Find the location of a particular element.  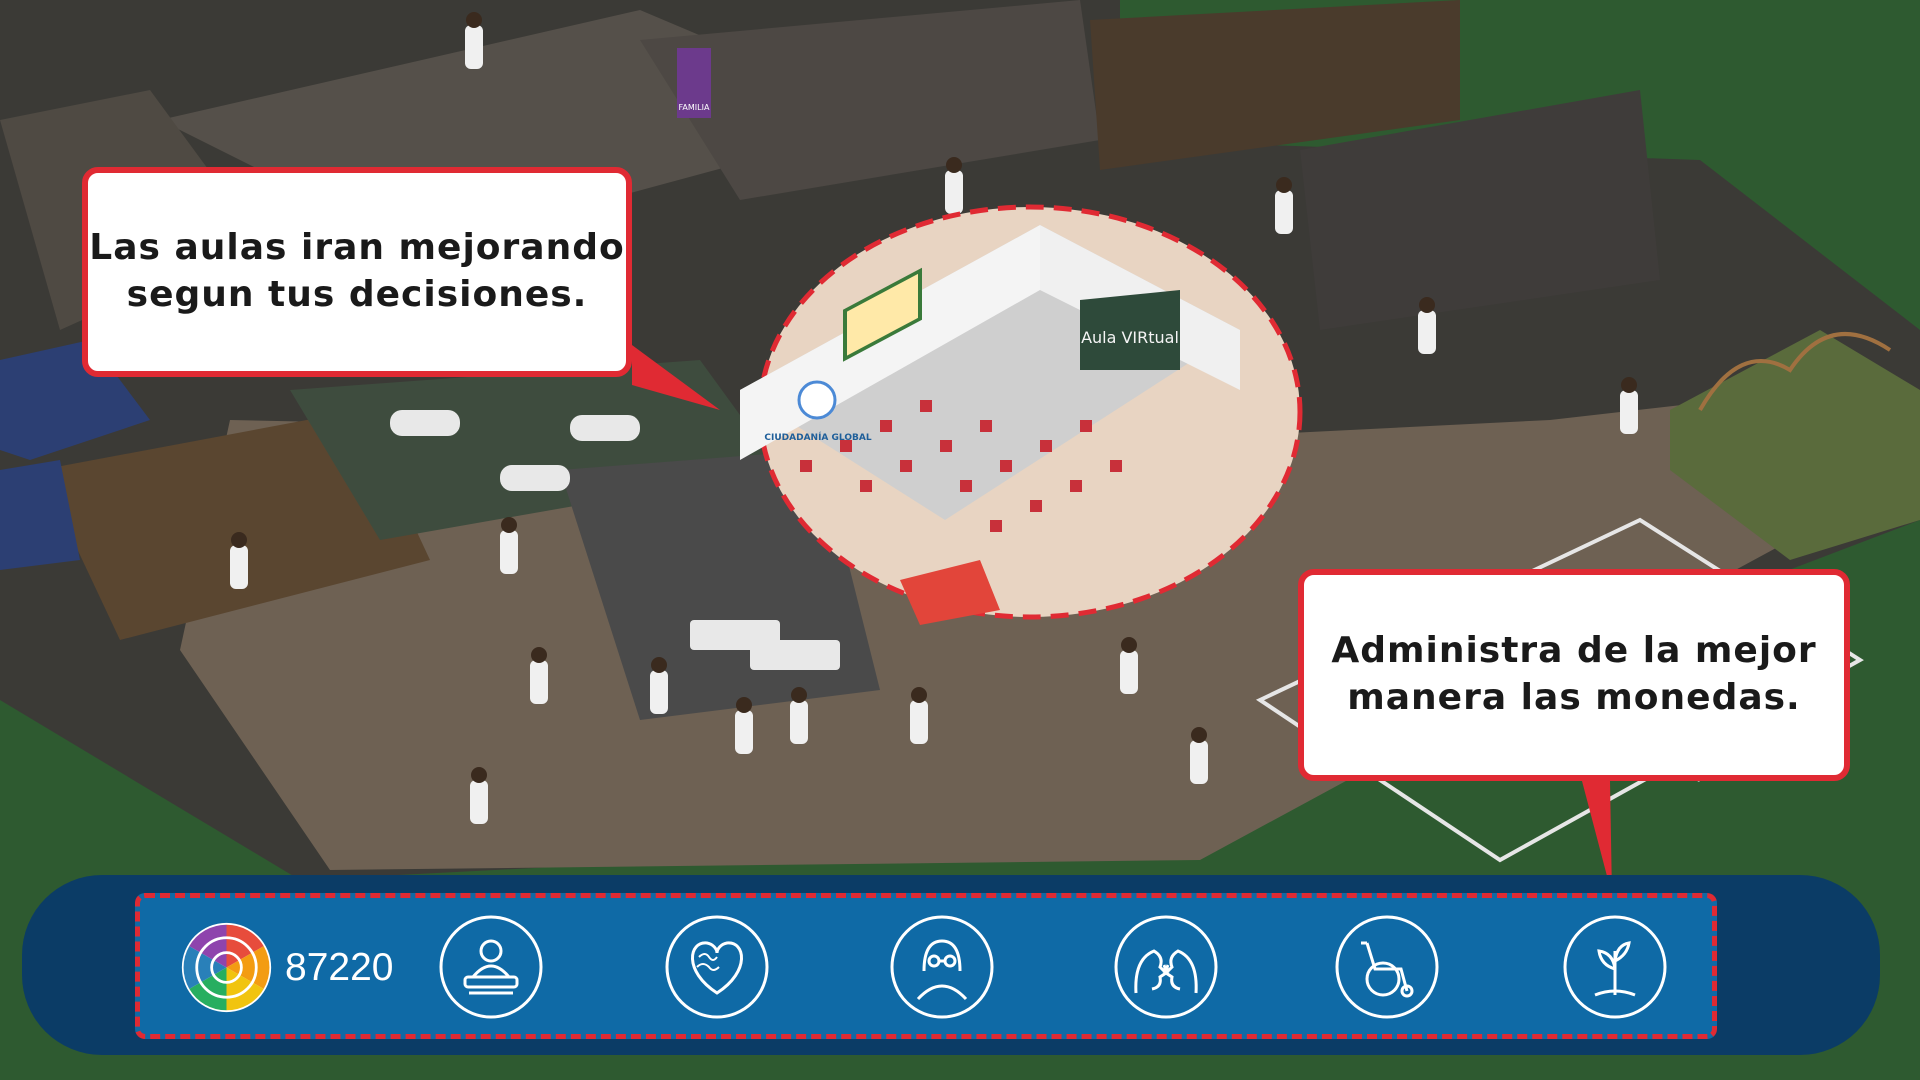

accessibility-button is located at coordinates (1387, 967).